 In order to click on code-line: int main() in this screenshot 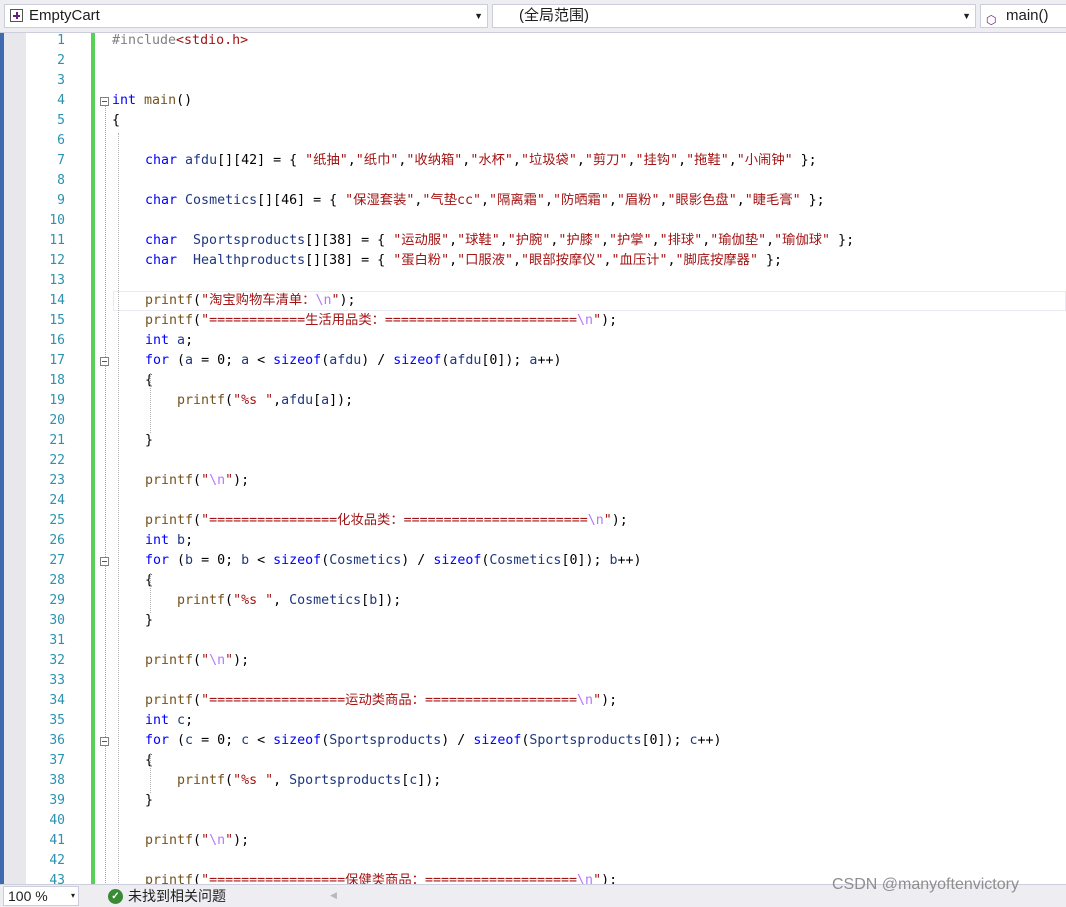, I will do `click(152, 101)`.